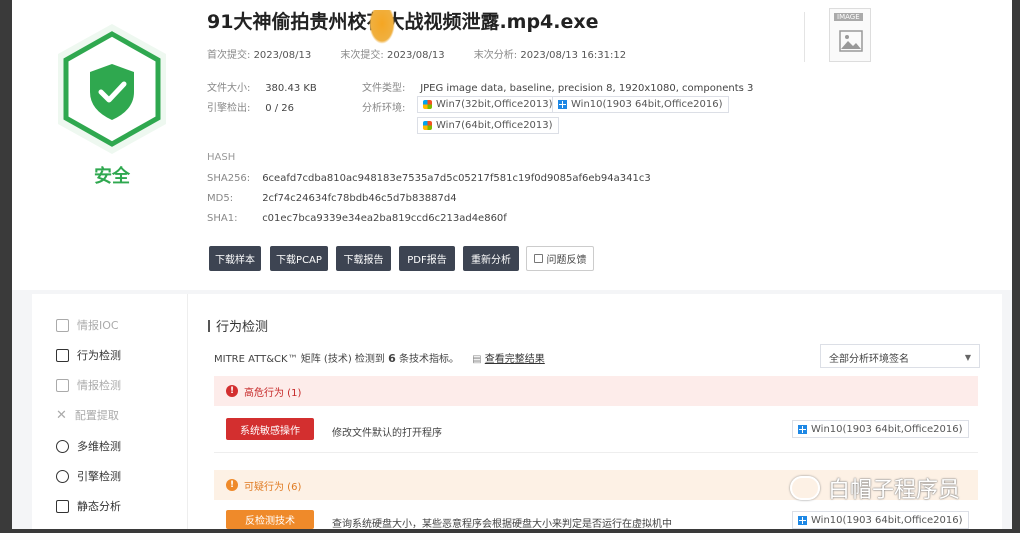 This screenshot has width=1020, height=533. I want to click on feedback-icon, so click(538, 258).